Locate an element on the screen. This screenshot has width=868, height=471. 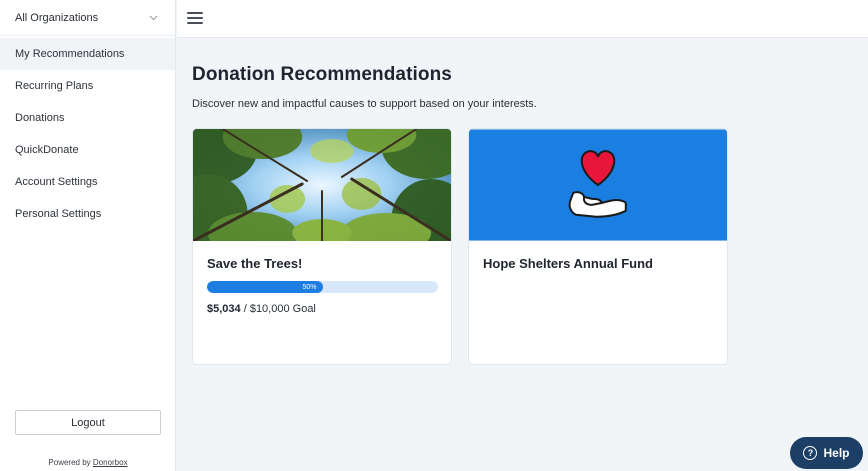
chevron-down-icon is located at coordinates (153, 18).